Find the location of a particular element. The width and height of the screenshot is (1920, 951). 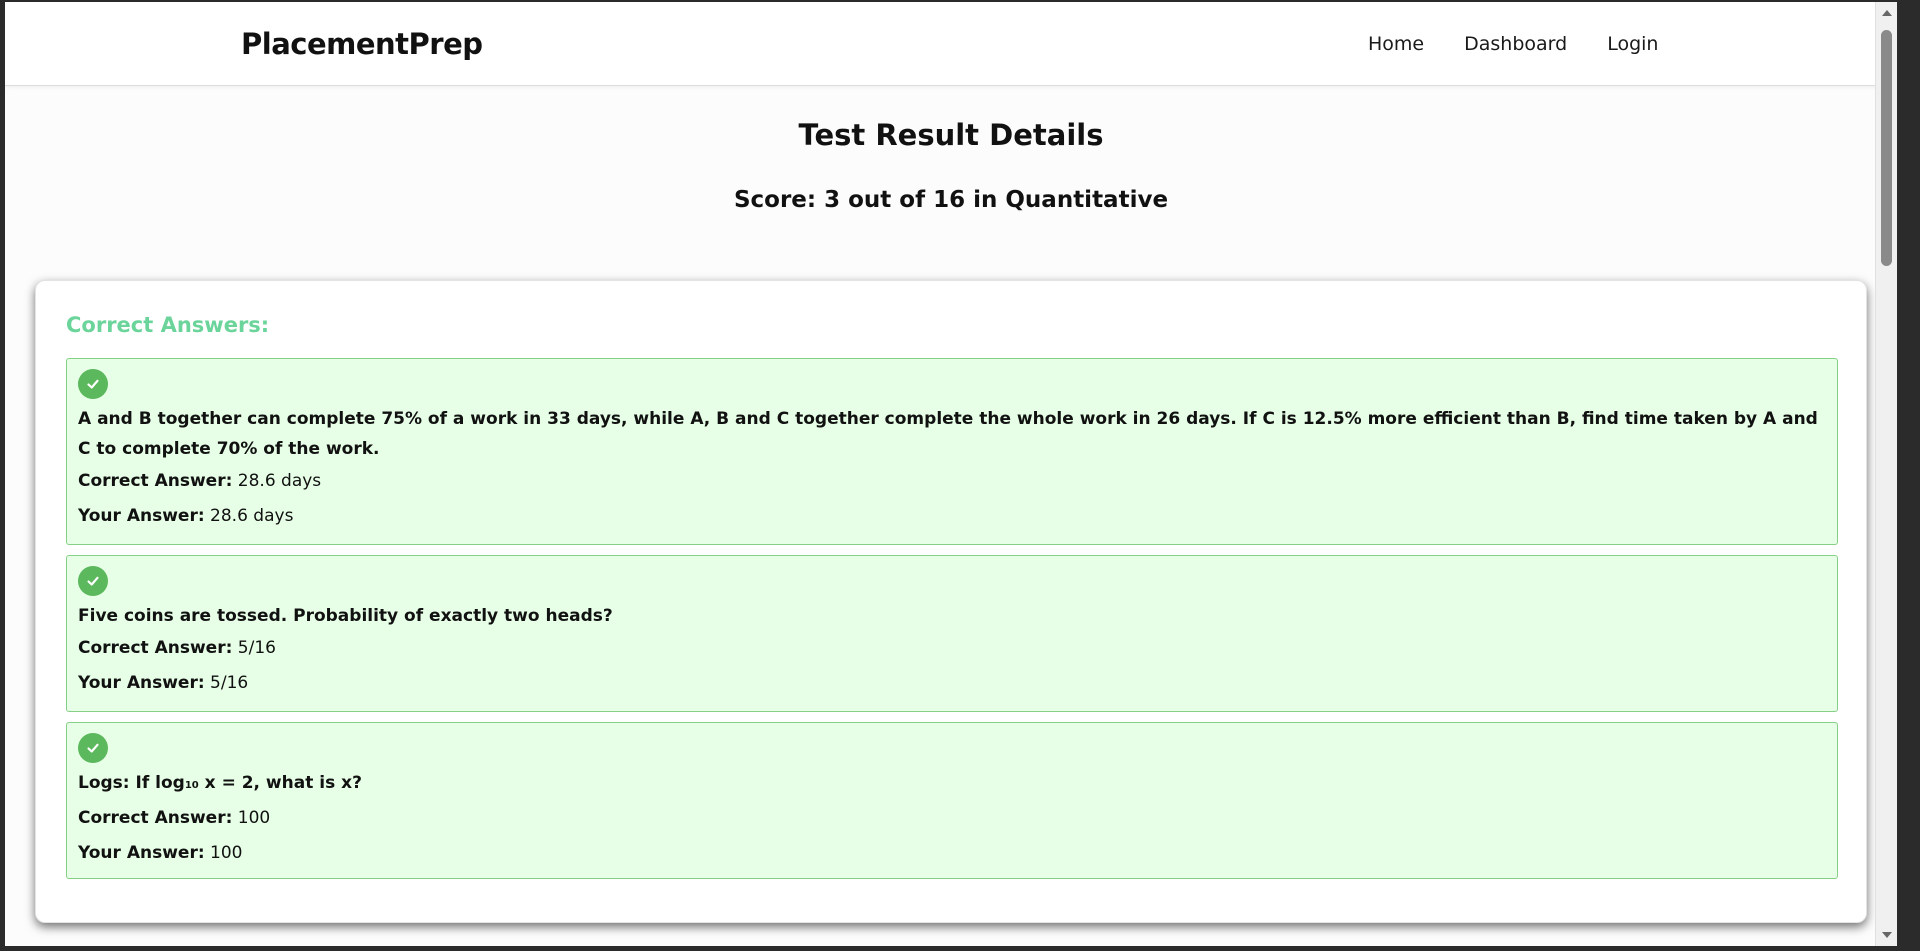

page-title: Test Result Details is located at coordinates (951, 135).